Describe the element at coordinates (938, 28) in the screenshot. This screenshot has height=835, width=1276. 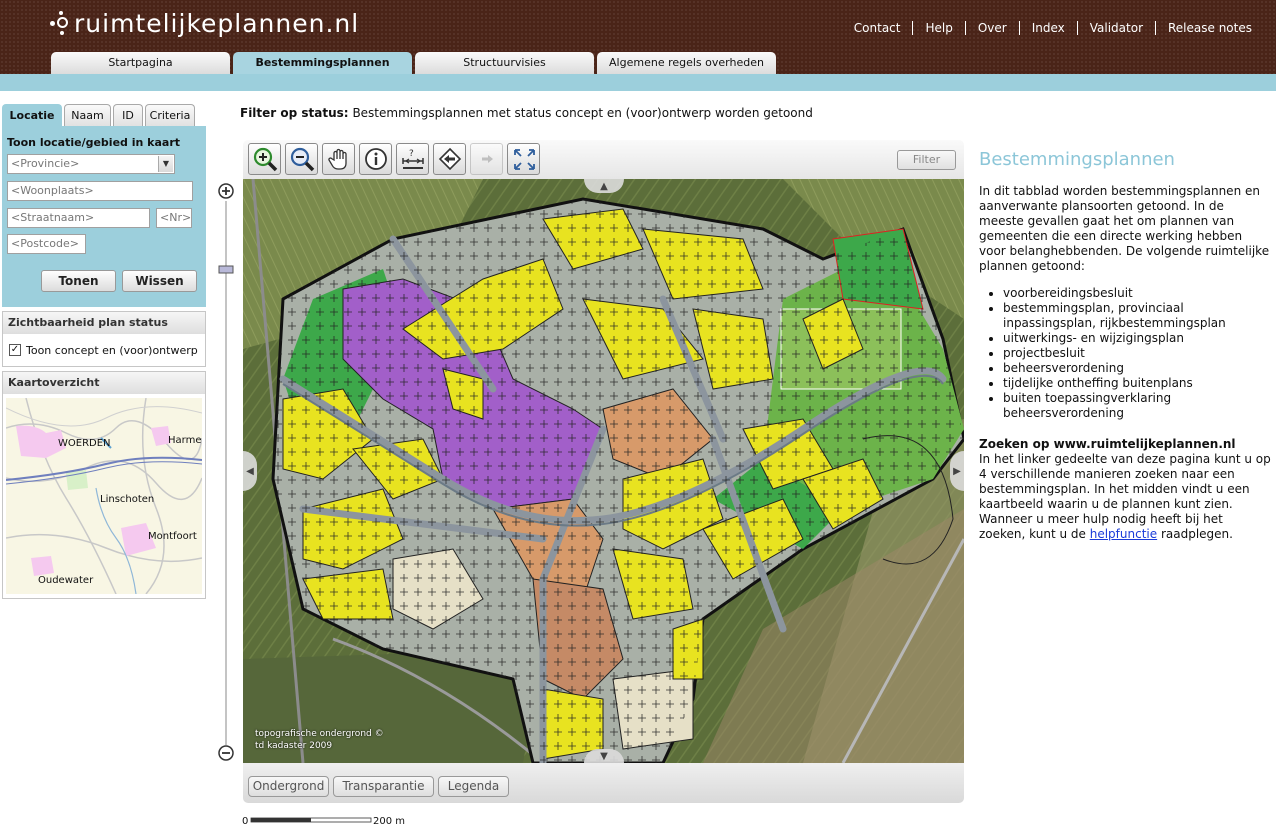
I see `nav-help: Help` at that location.